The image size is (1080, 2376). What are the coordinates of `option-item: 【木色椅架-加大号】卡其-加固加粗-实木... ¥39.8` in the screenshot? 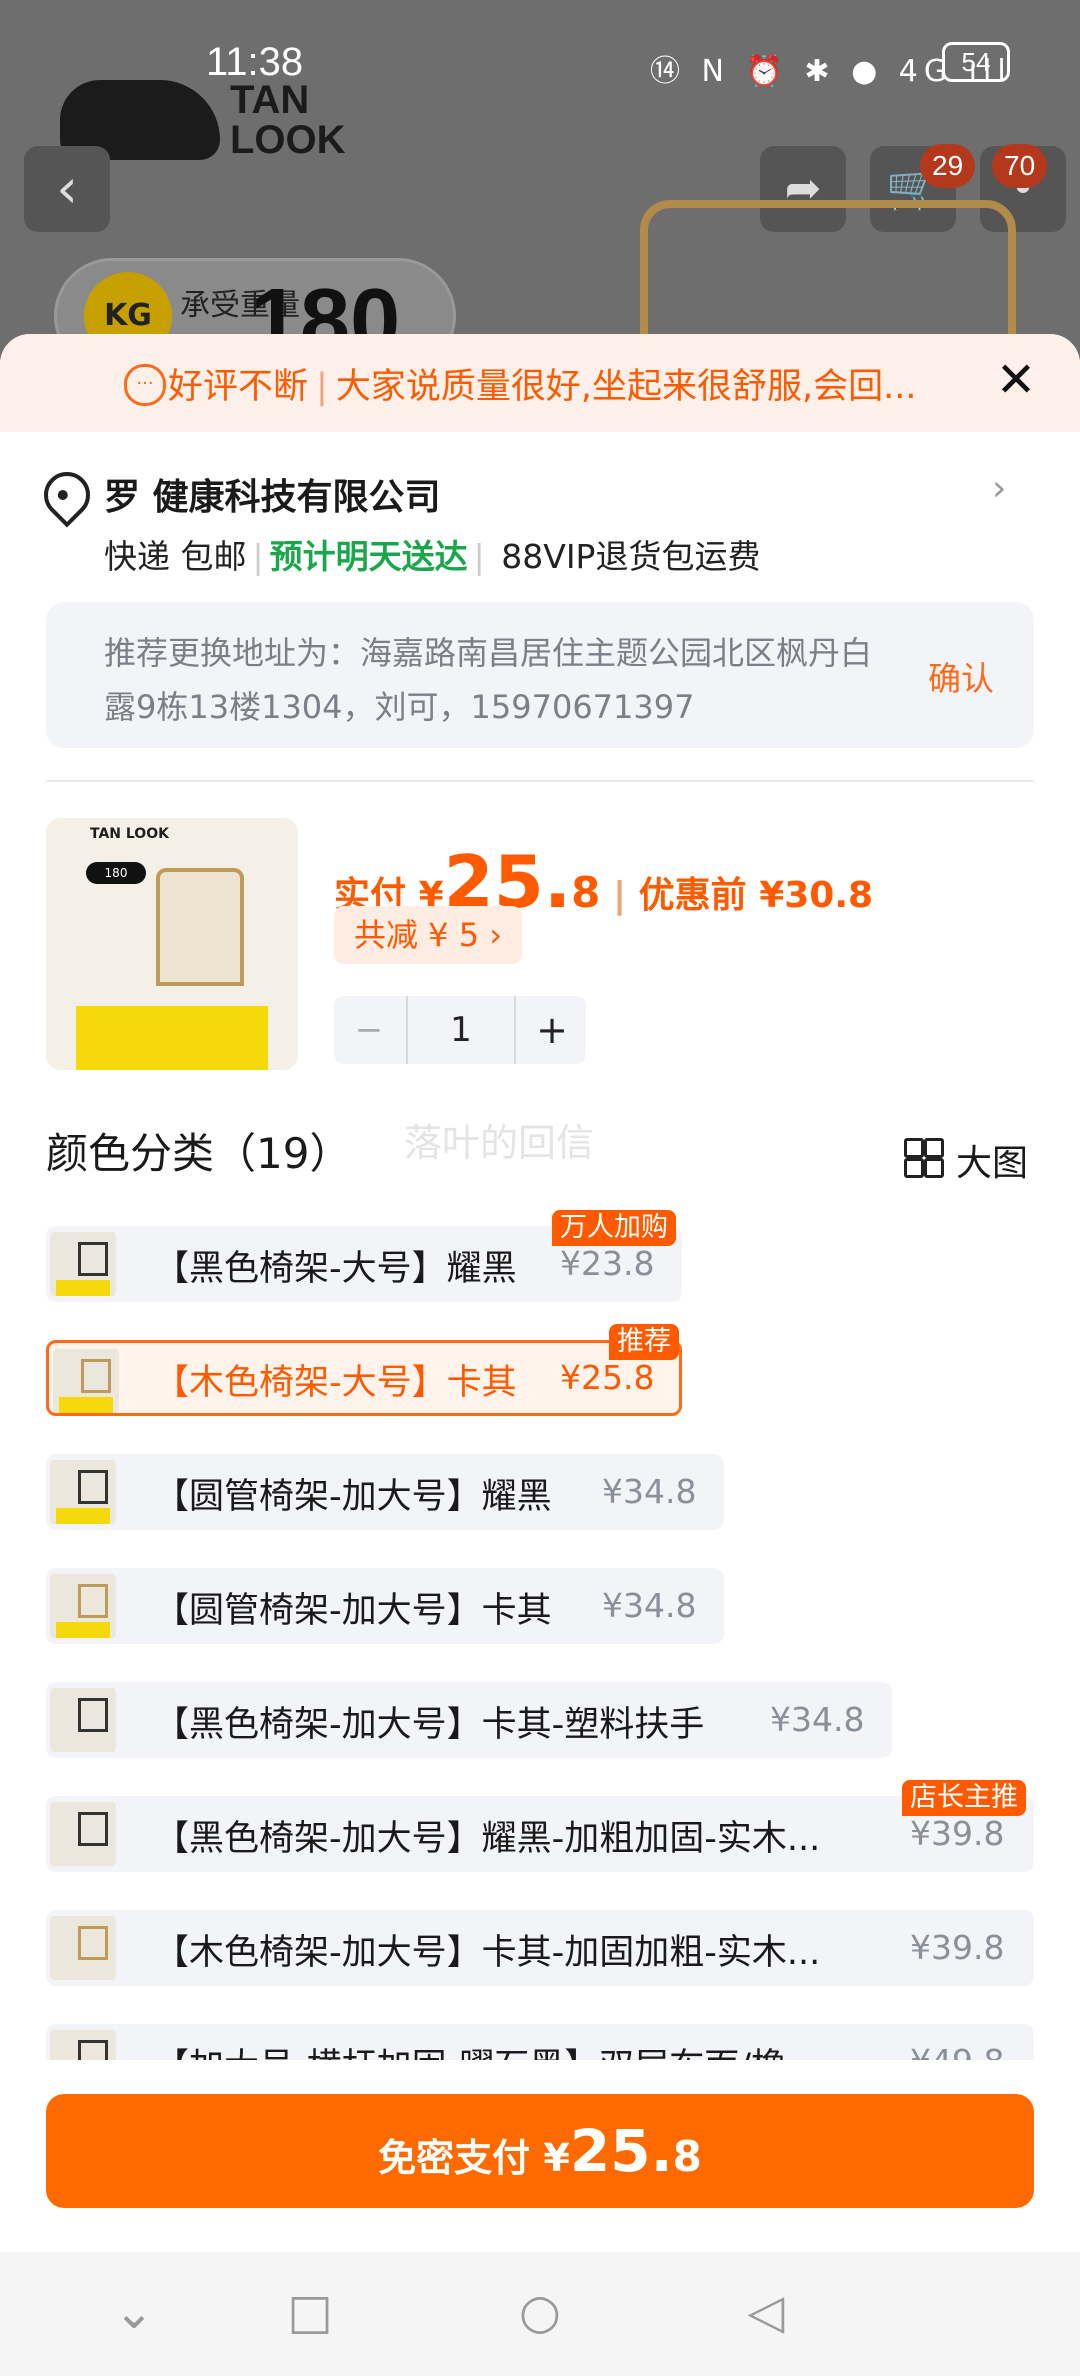 It's located at (540, 1948).